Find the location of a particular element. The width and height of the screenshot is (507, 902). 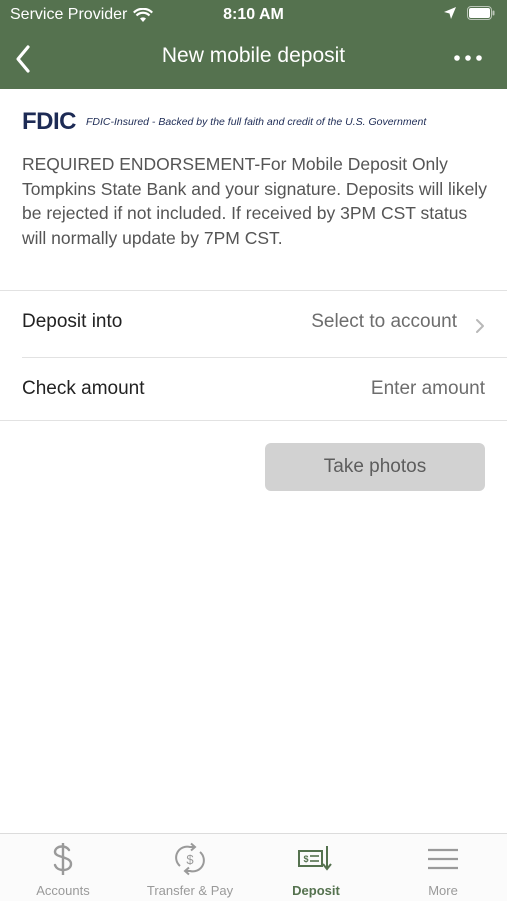

deposit-into-label: Deposit into is located at coordinates (72, 321).